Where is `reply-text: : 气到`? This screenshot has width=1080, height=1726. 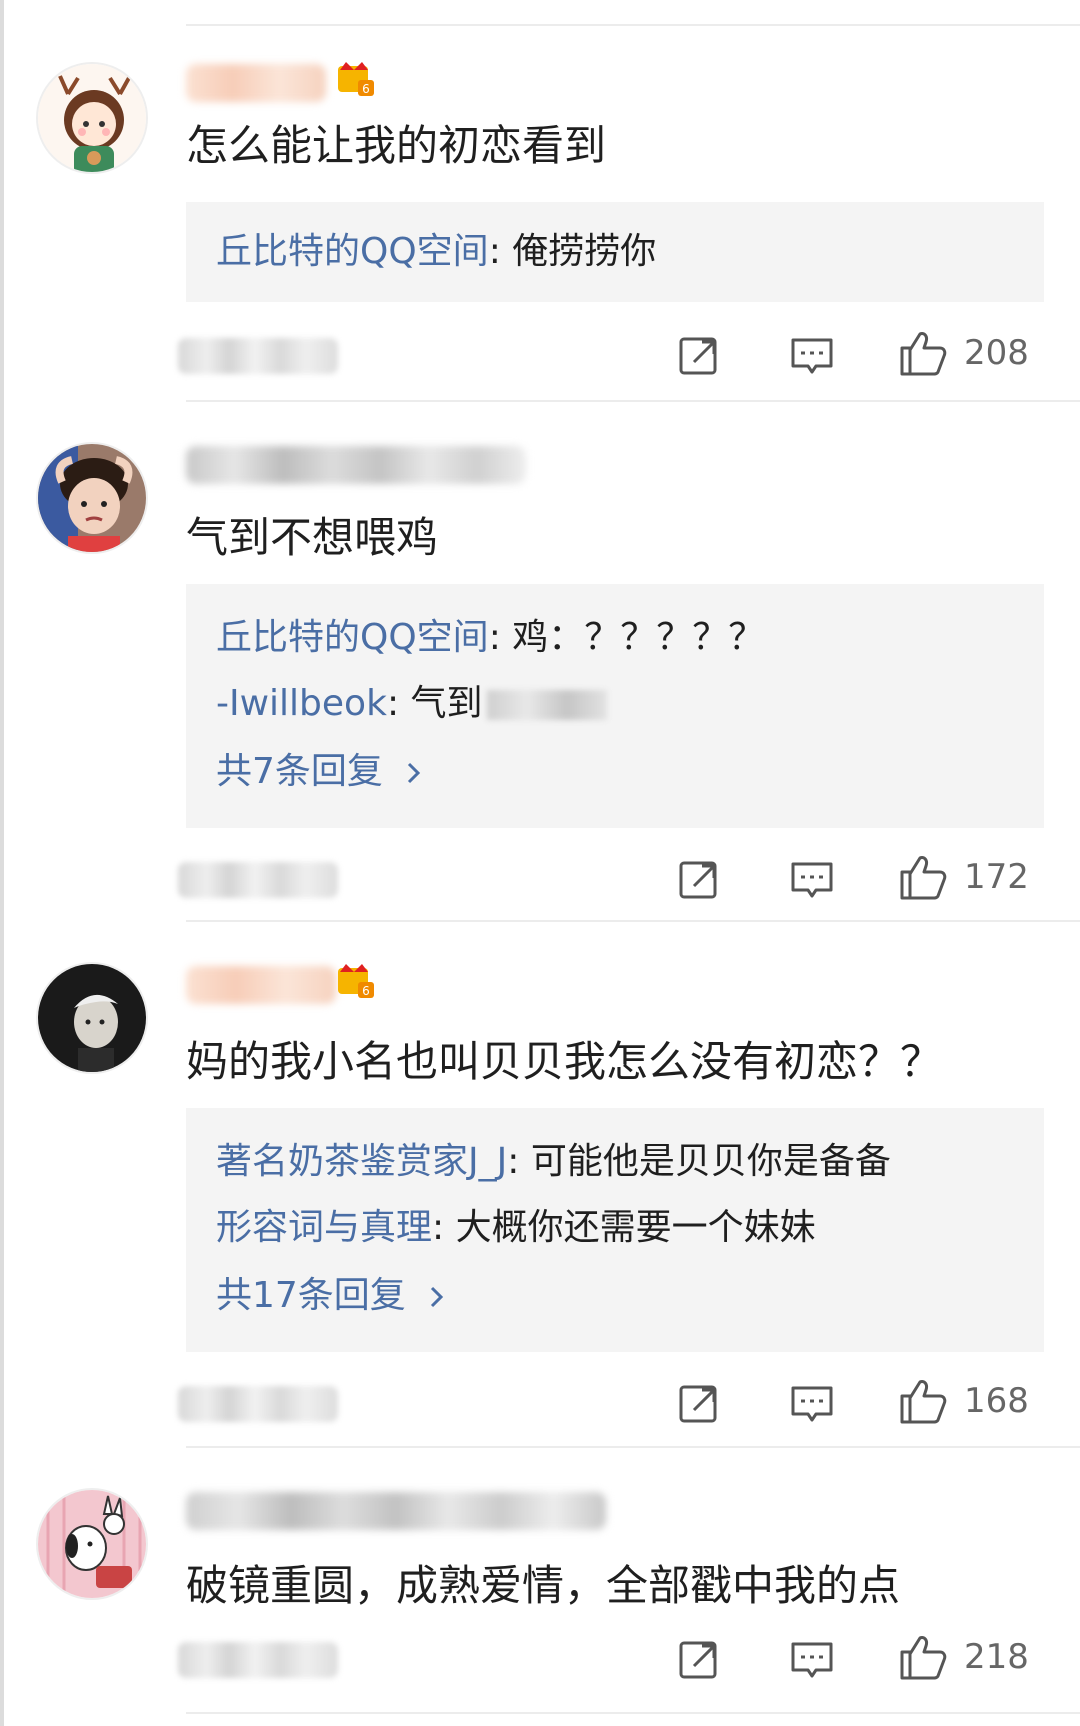 reply-text: : 气到 is located at coordinates (434, 703).